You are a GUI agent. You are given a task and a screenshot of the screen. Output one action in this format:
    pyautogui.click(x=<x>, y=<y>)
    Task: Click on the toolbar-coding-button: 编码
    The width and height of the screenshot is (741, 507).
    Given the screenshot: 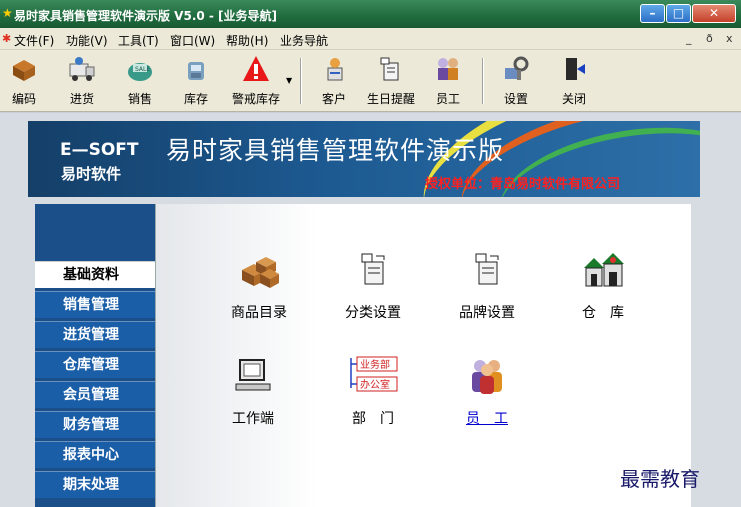 What is the action you would take?
    pyautogui.click(x=24, y=81)
    